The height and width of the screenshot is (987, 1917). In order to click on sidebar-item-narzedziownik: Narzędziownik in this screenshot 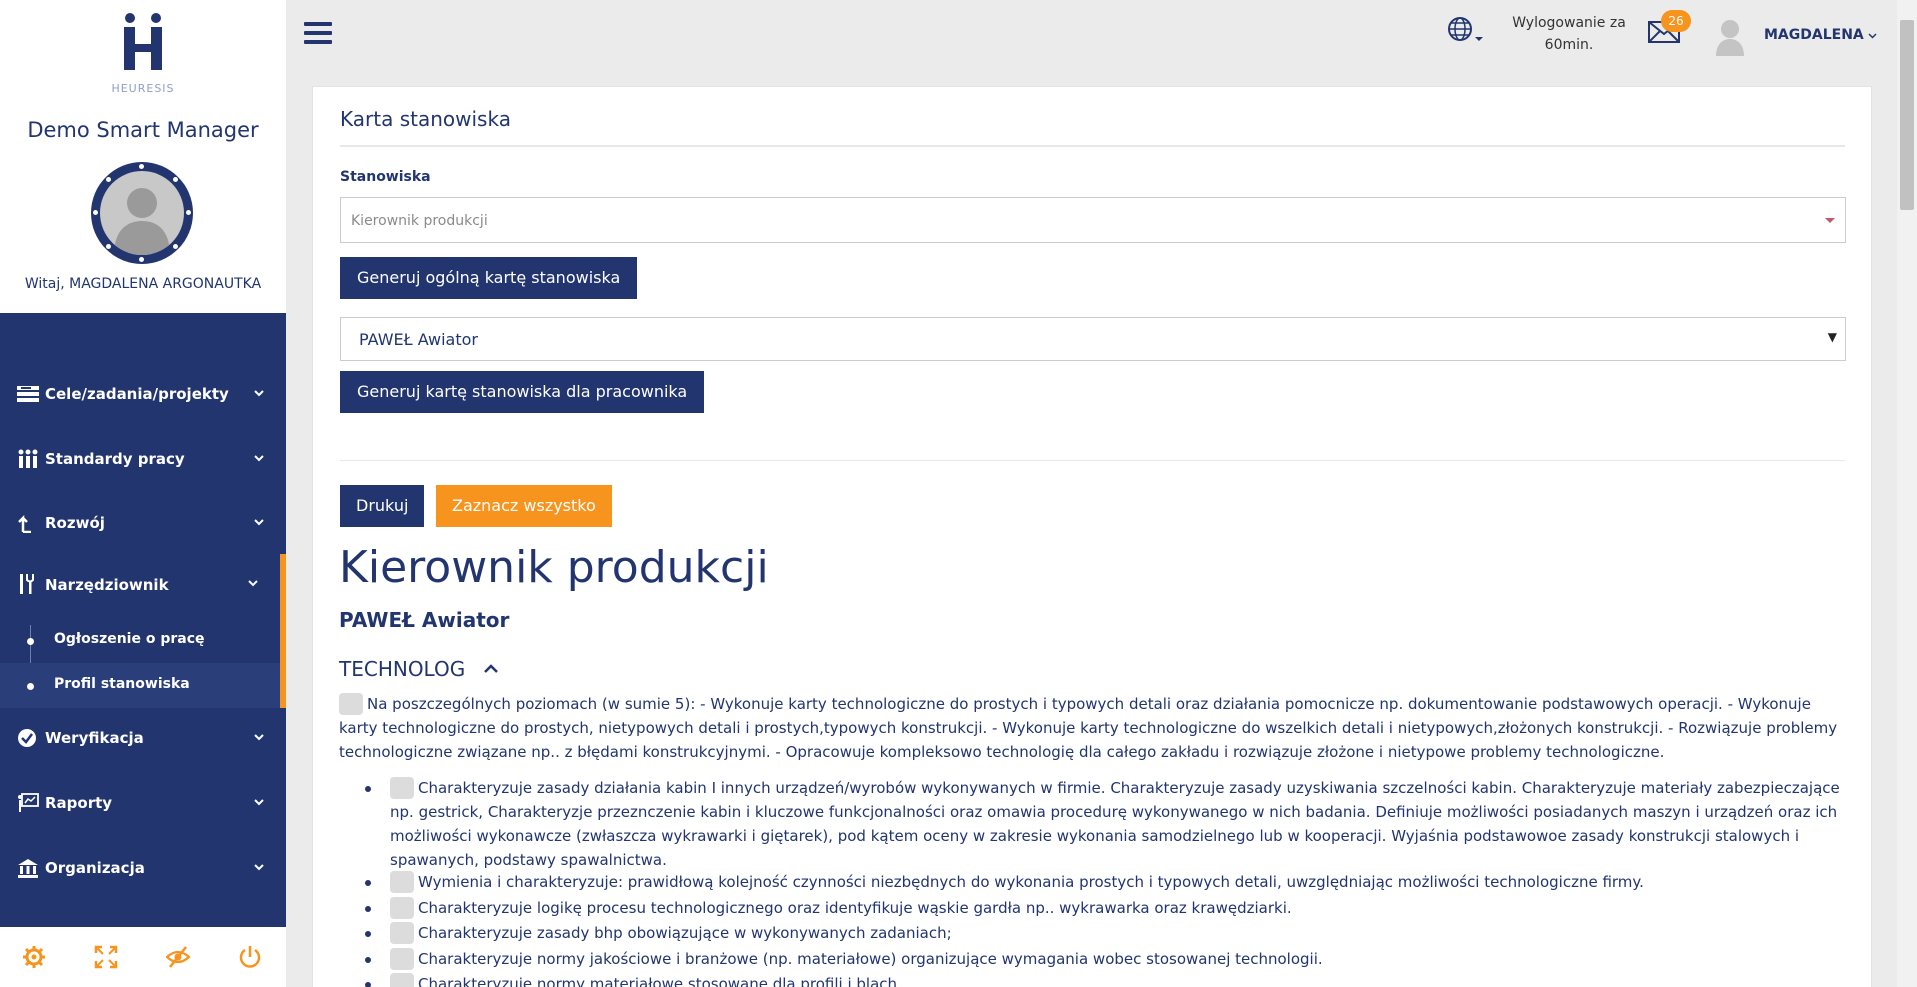, I will do `click(143, 586)`.